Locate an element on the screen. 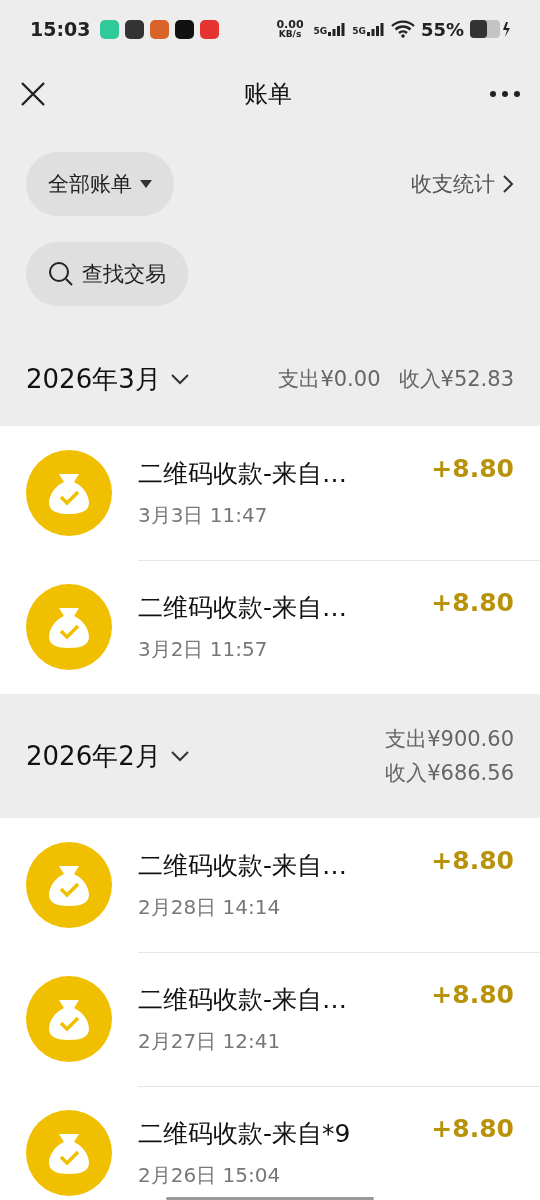 Image resolution: width=540 pixels, height=1200 pixels. transaction-row: 二维码收款-来自… 3月3日 11:47 +8.80 is located at coordinates (270, 493).